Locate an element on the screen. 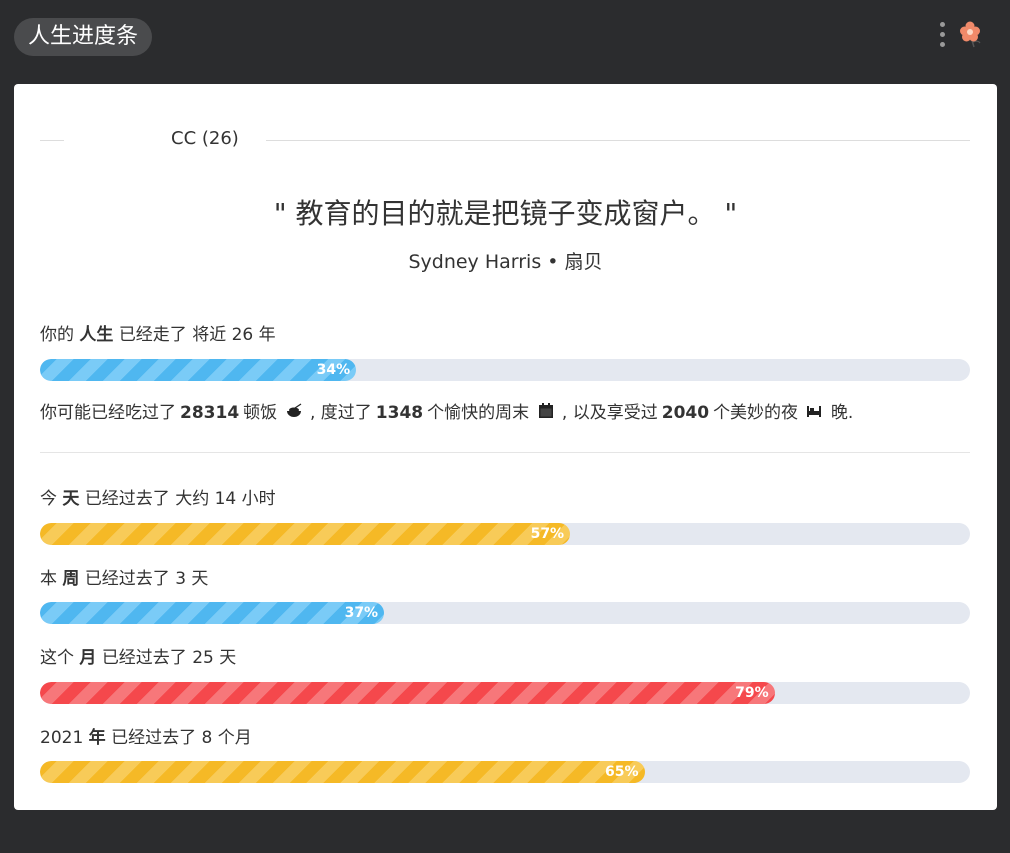 This screenshot has width=1010, height=853. week-progress-bar: 37% is located at coordinates (505, 613).